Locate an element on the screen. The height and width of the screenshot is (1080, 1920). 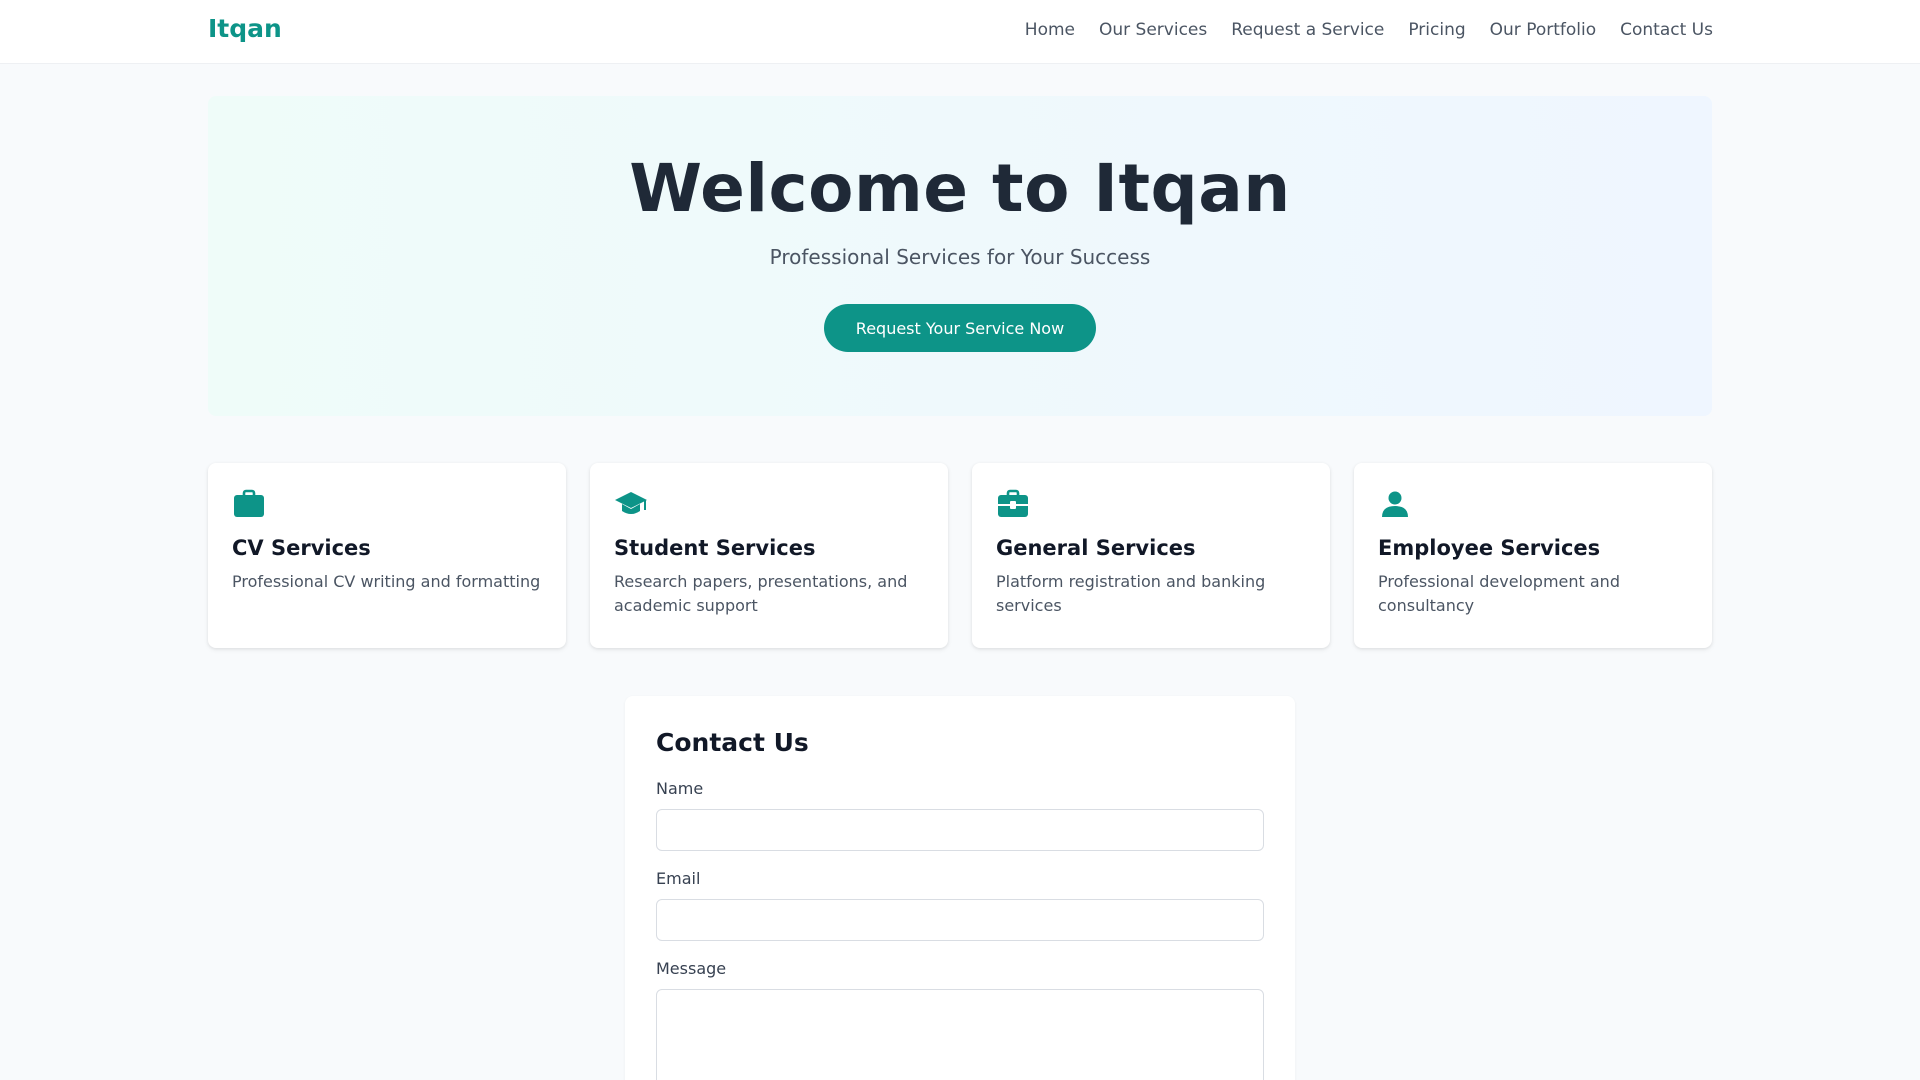
nav-link-contact-us: Contact Us is located at coordinates (1666, 30).